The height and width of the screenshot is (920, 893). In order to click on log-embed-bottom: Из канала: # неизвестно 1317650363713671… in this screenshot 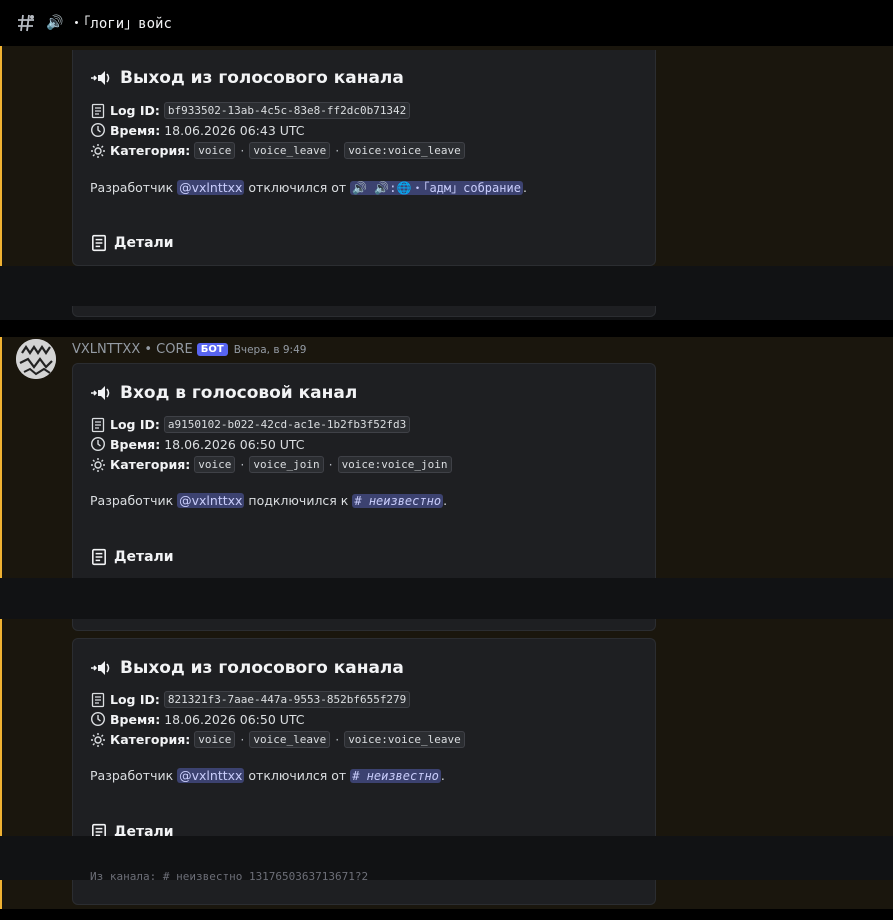, I will do `click(364, 887)`.